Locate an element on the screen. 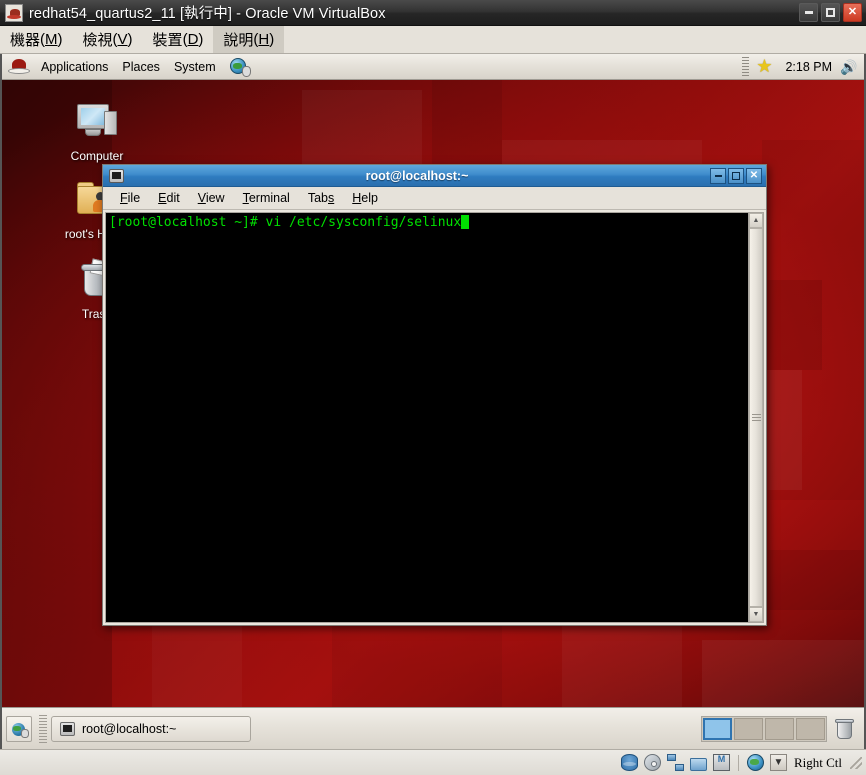 This screenshot has height=775, width=866. bottom-panel-right is located at coordinates (780, 728).